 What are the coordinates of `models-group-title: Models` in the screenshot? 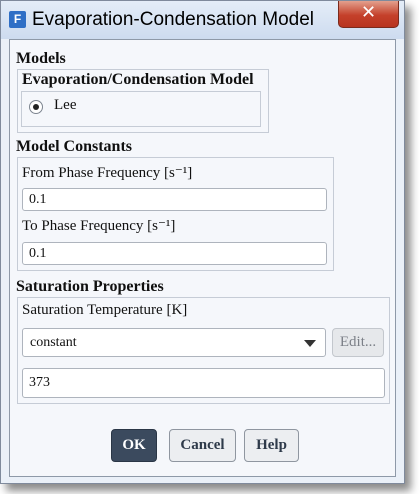 It's located at (41, 58).